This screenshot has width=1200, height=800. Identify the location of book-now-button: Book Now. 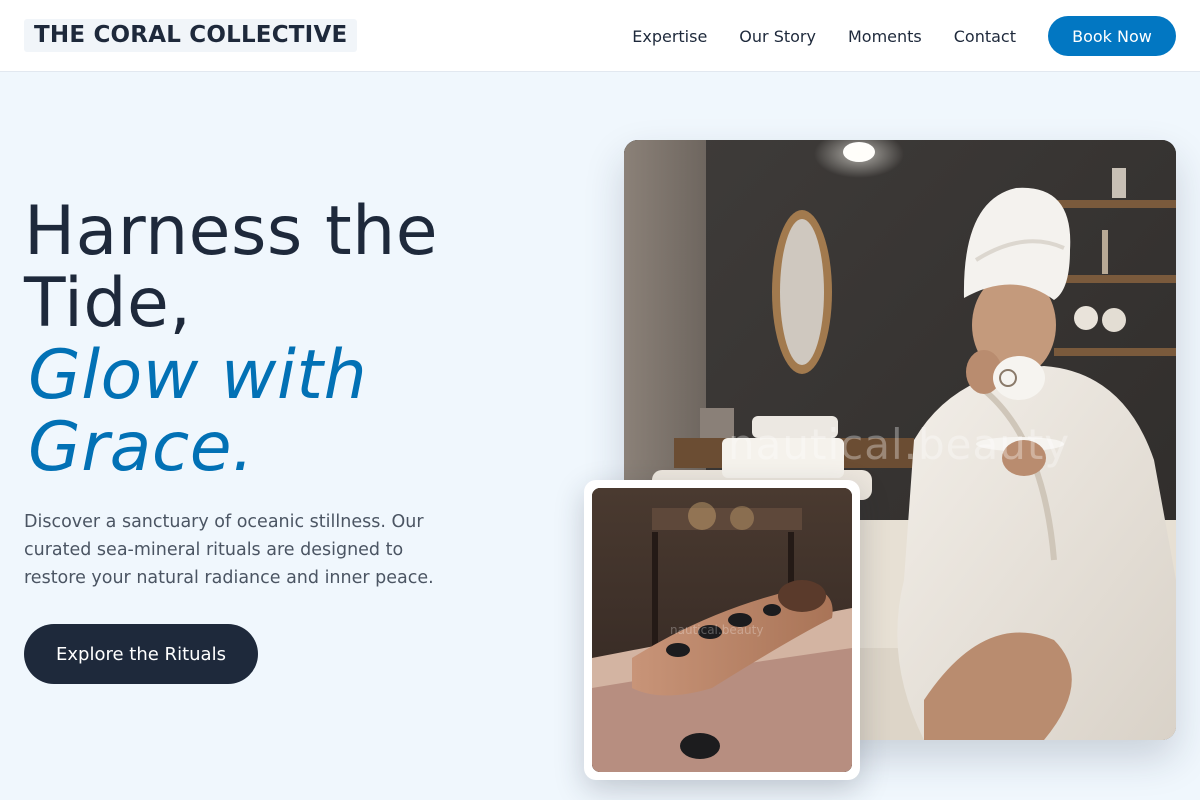
(1112, 36).